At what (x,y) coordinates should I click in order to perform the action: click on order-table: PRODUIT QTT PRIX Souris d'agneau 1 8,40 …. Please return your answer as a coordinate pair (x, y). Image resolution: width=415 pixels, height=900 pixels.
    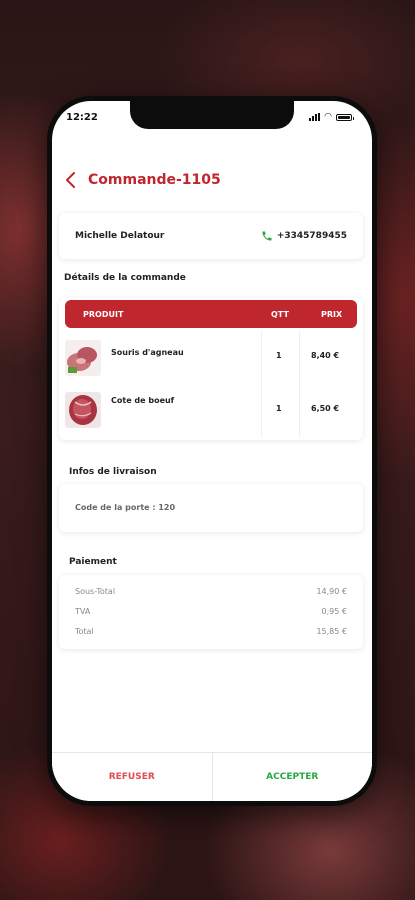
    Looking at the image, I should click on (211, 369).